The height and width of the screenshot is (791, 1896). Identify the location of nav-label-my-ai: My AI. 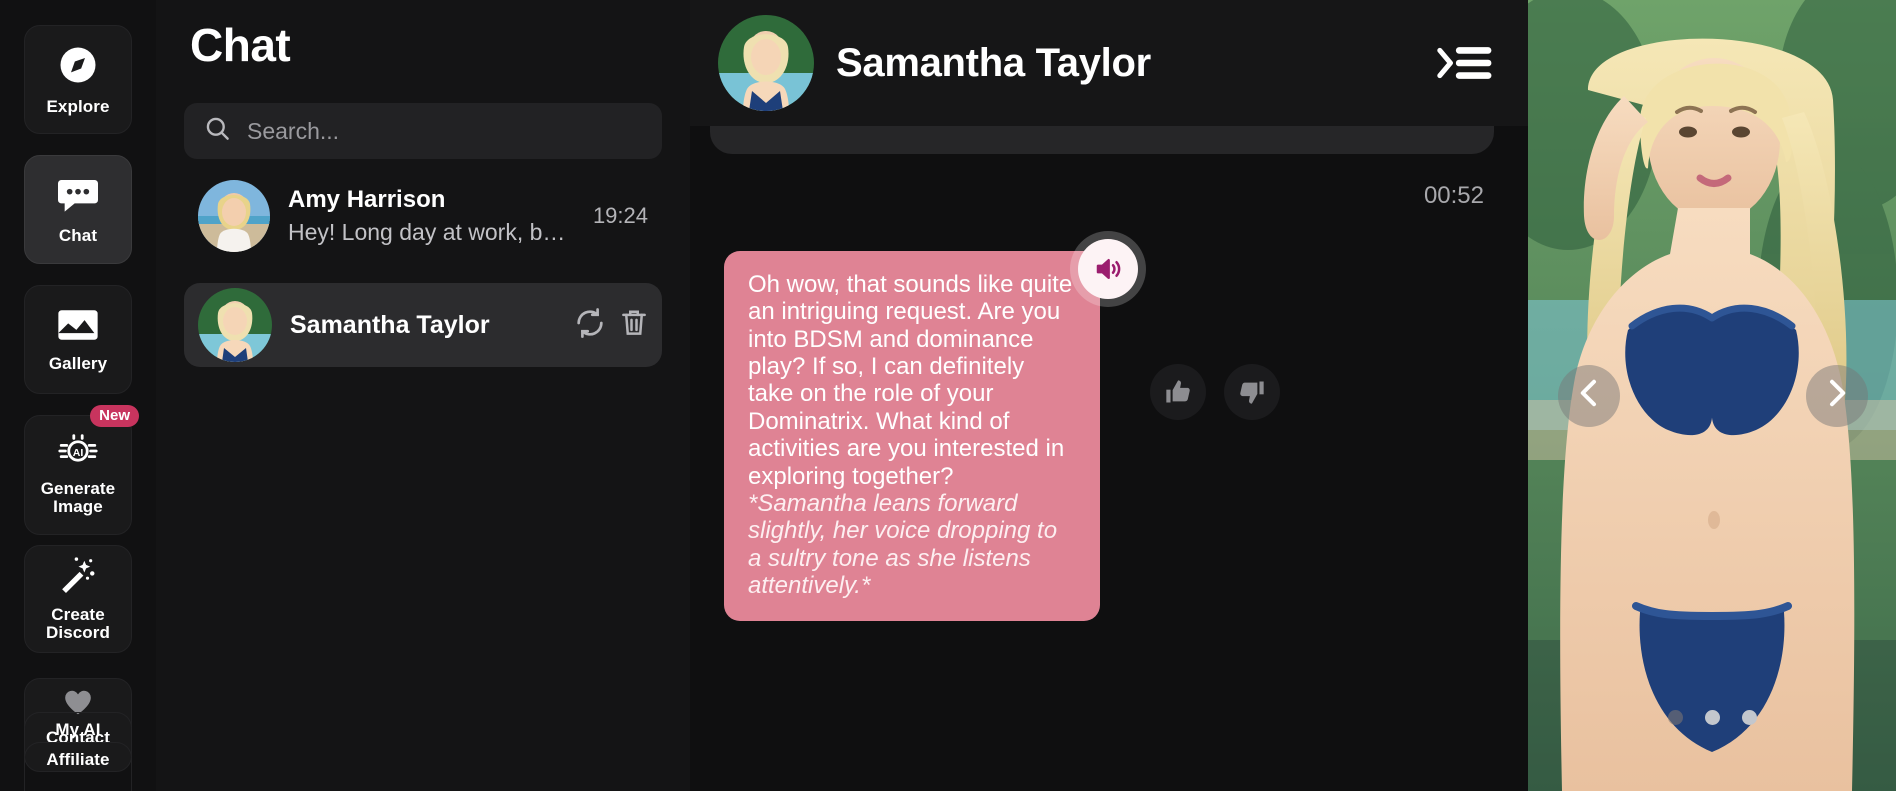
(78, 729).